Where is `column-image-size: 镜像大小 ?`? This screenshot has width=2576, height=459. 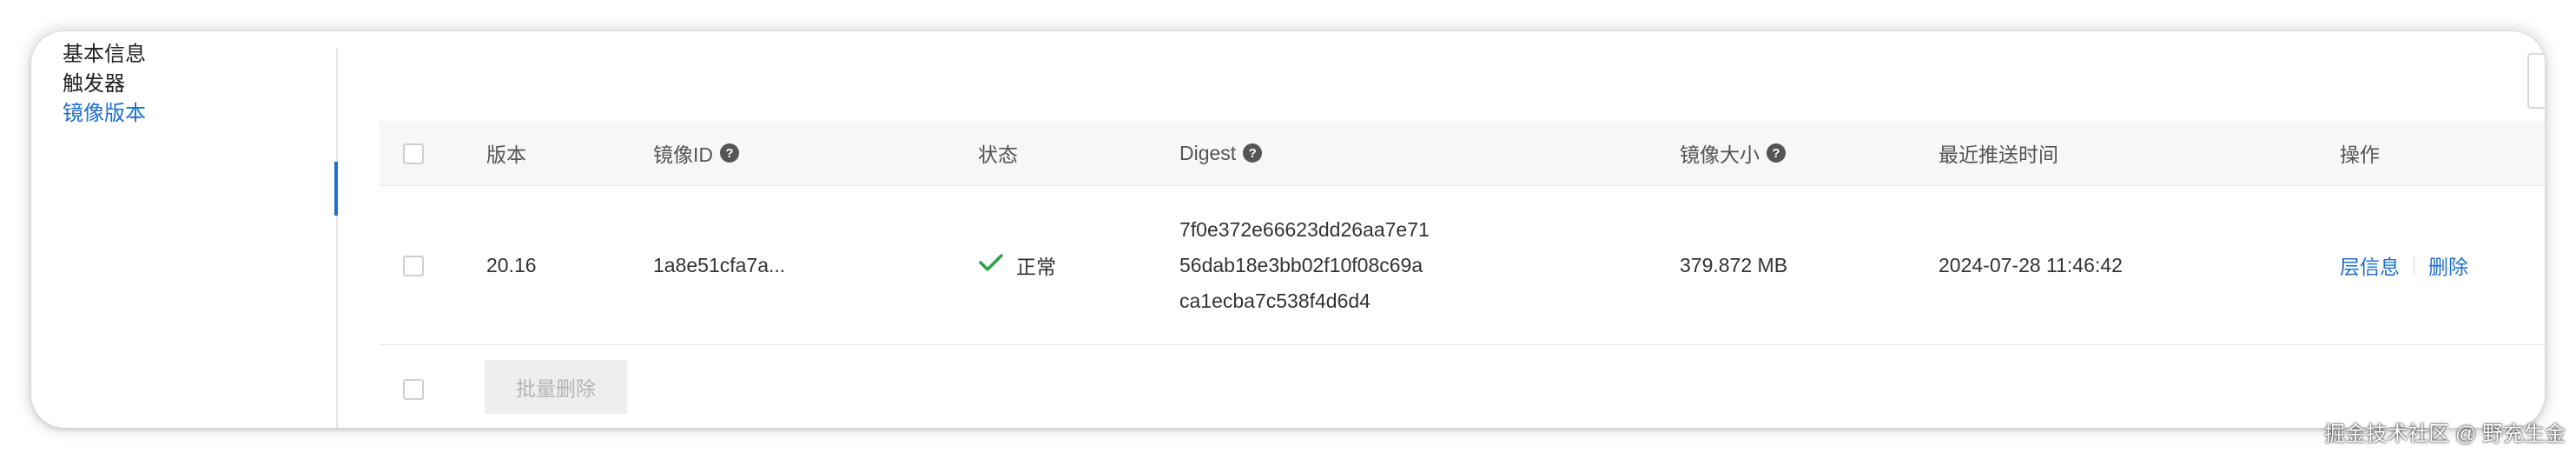 column-image-size: 镜像大小 ? is located at coordinates (1733, 153).